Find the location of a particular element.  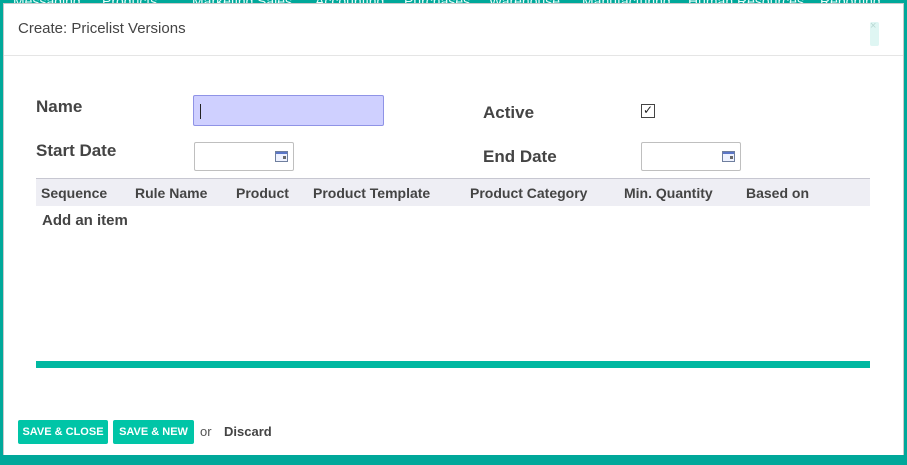

app-background-strip is located at coordinates (453, 460).